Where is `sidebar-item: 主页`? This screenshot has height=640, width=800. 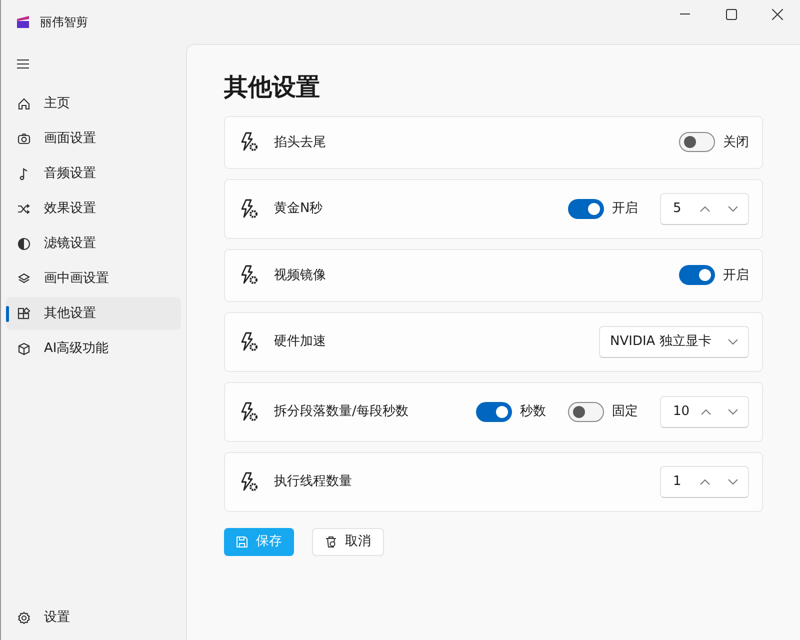 sidebar-item: 主页 is located at coordinates (93, 103).